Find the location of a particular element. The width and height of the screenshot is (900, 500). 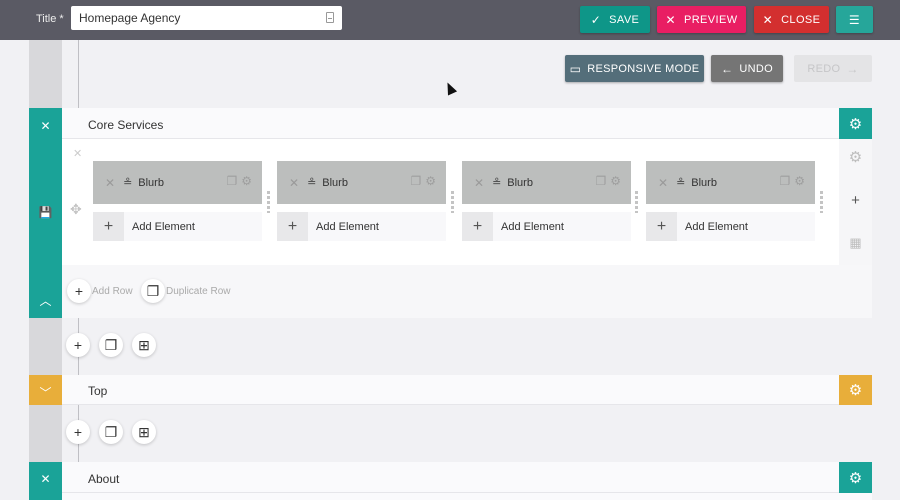

preview-button: ✕ PREVIEW is located at coordinates (701, 19).